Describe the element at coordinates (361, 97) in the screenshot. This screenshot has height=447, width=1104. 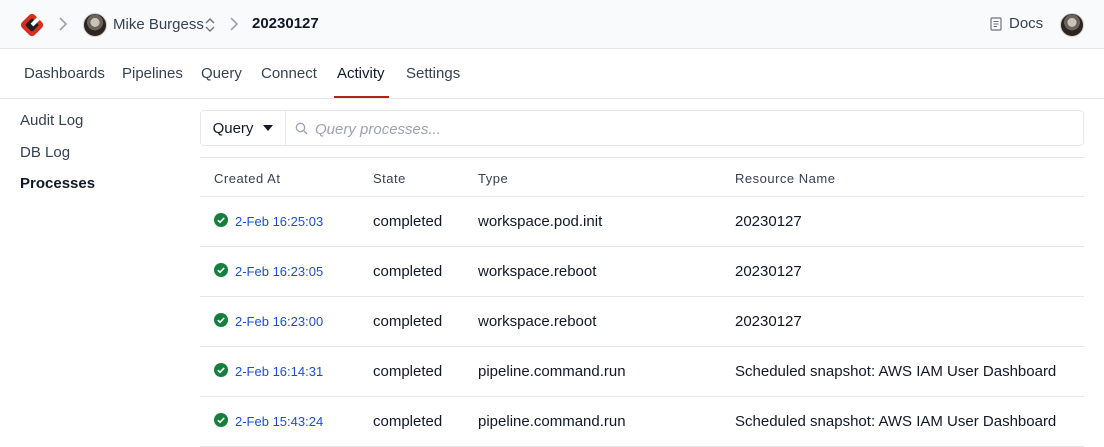
I see `active-tab-indicator` at that location.